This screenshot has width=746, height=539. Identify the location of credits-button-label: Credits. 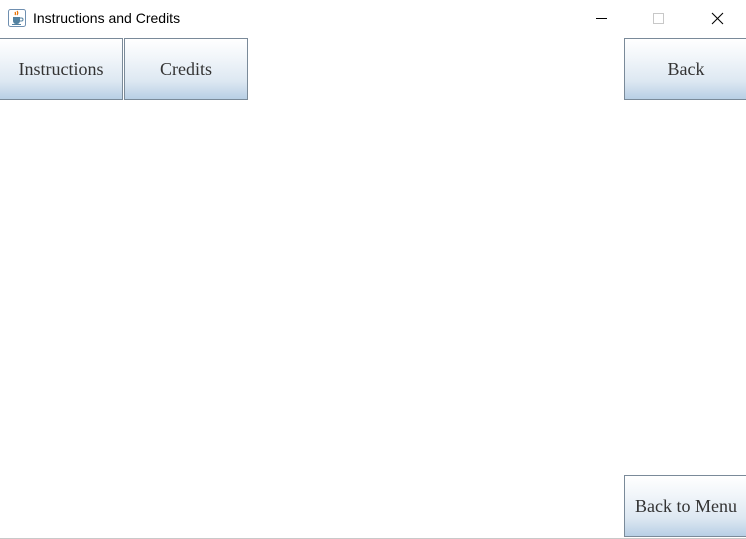
(186, 68).